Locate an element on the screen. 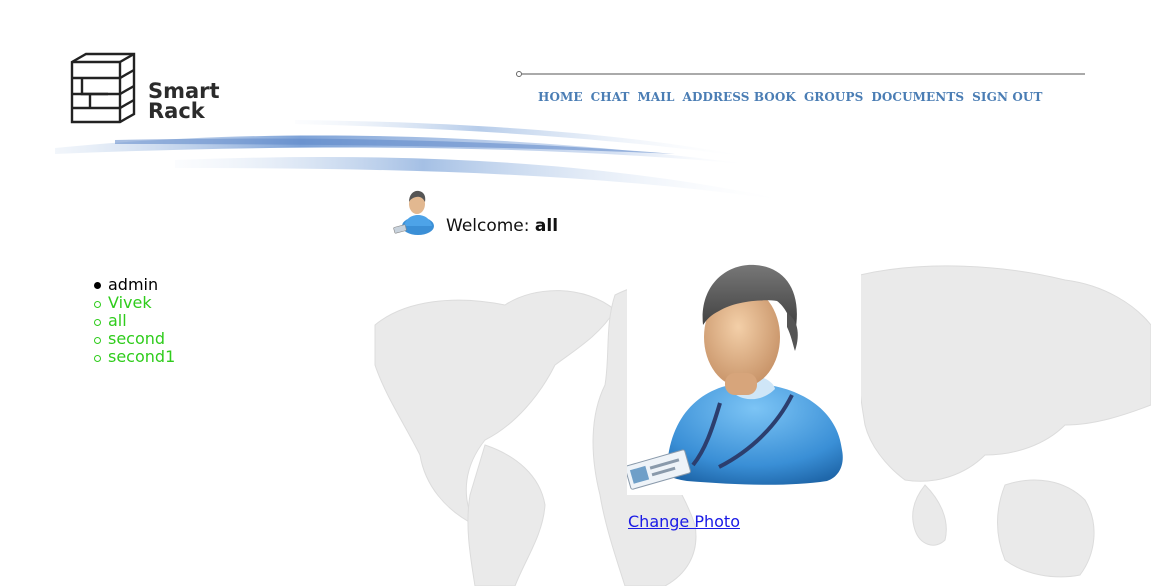  user-list-item-second1: second1 is located at coordinates (133, 357).